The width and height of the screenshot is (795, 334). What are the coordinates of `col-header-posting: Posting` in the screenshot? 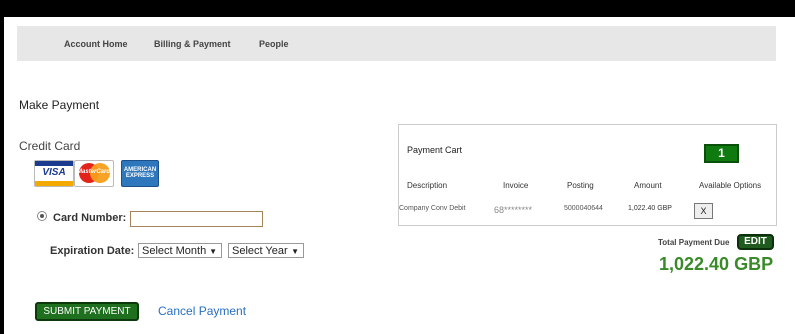 It's located at (580, 185).